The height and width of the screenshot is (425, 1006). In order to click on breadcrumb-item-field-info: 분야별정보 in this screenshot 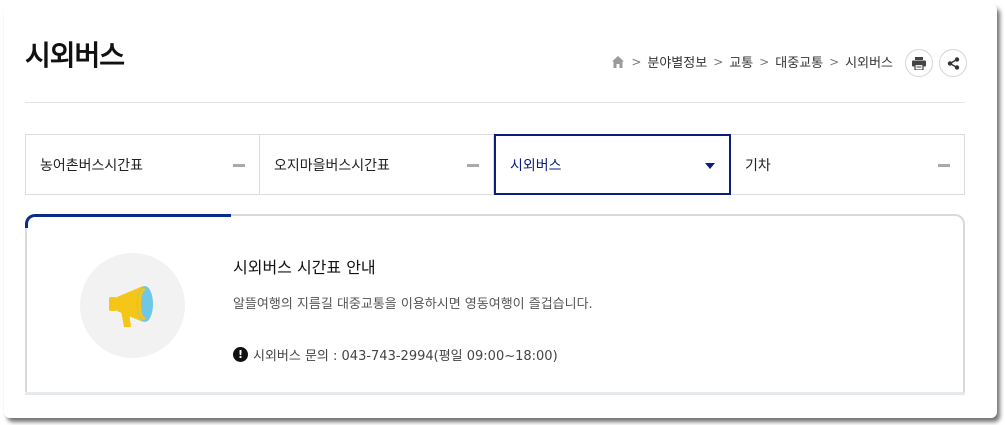, I will do `click(677, 61)`.